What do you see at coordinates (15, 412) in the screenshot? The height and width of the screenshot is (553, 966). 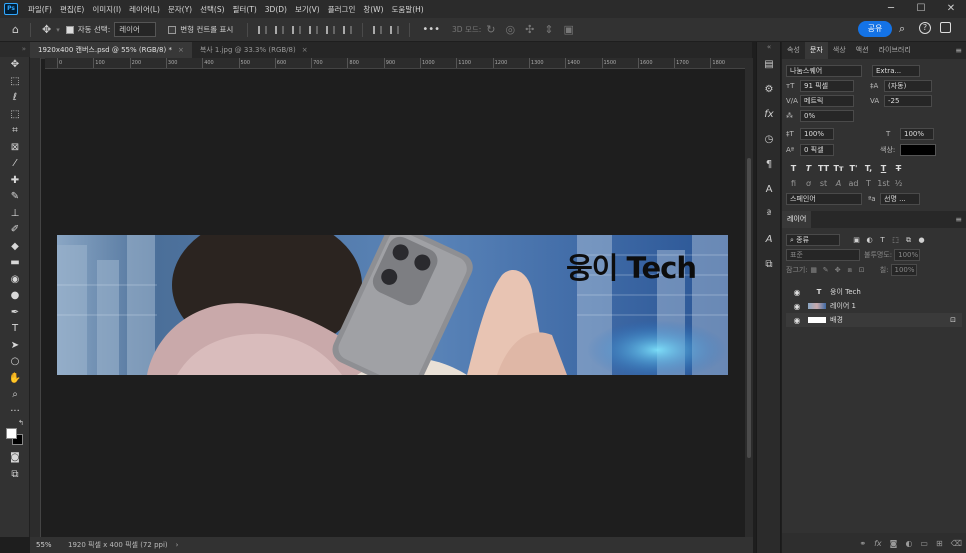 I see `edit-toolbar-icon: ···` at bounding box center [15, 412].